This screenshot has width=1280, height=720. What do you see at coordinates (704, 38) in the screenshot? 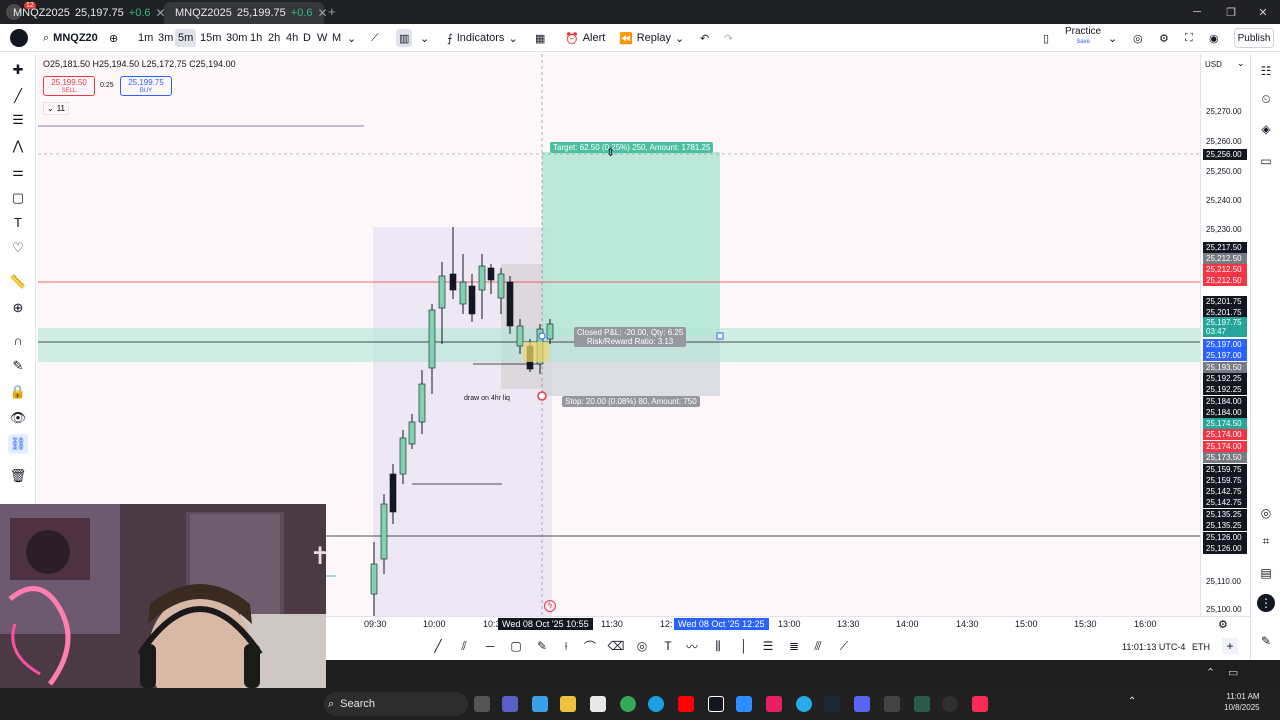
I see `undo-icon: ↶` at bounding box center [704, 38].